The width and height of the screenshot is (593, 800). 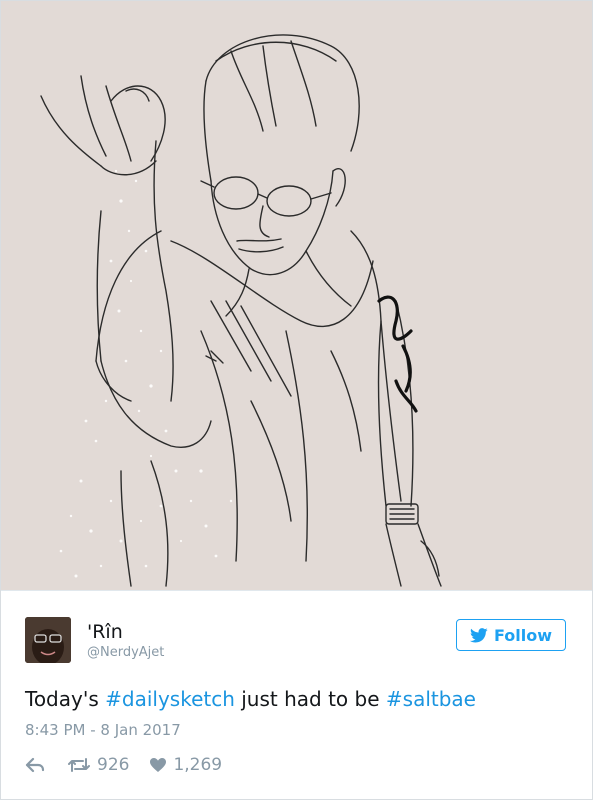 What do you see at coordinates (170, 699) in the screenshot?
I see `hashtag-dailysketch: #dailysketch` at bounding box center [170, 699].